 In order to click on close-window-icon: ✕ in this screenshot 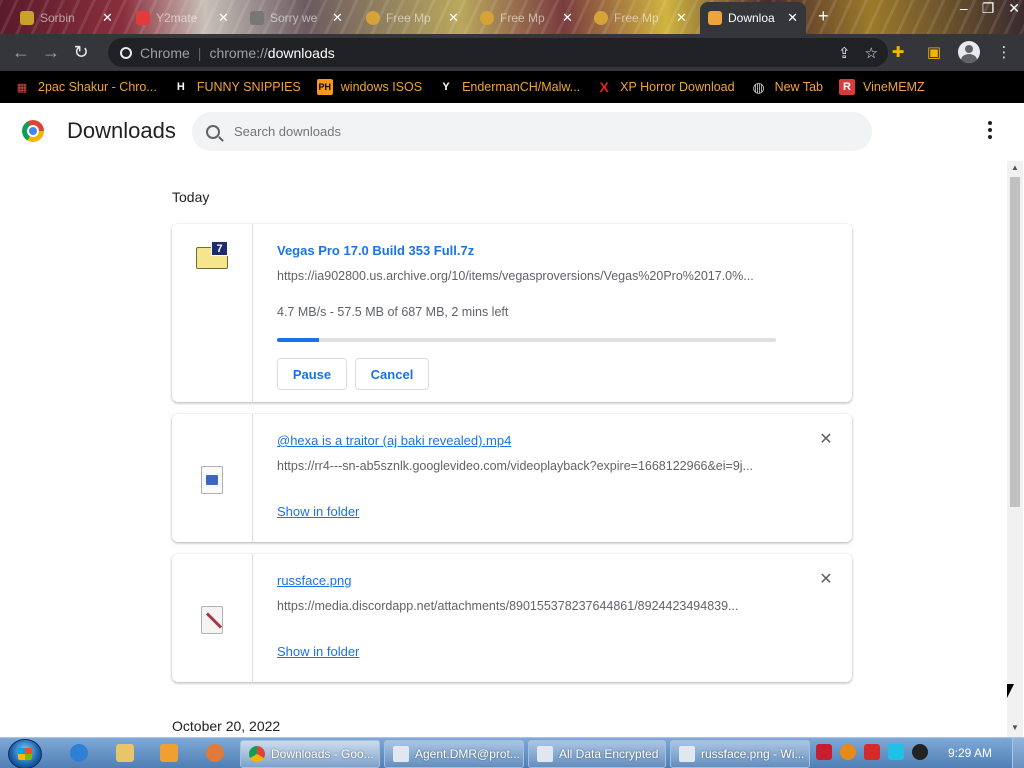, I will do `click(1014, 8)`.